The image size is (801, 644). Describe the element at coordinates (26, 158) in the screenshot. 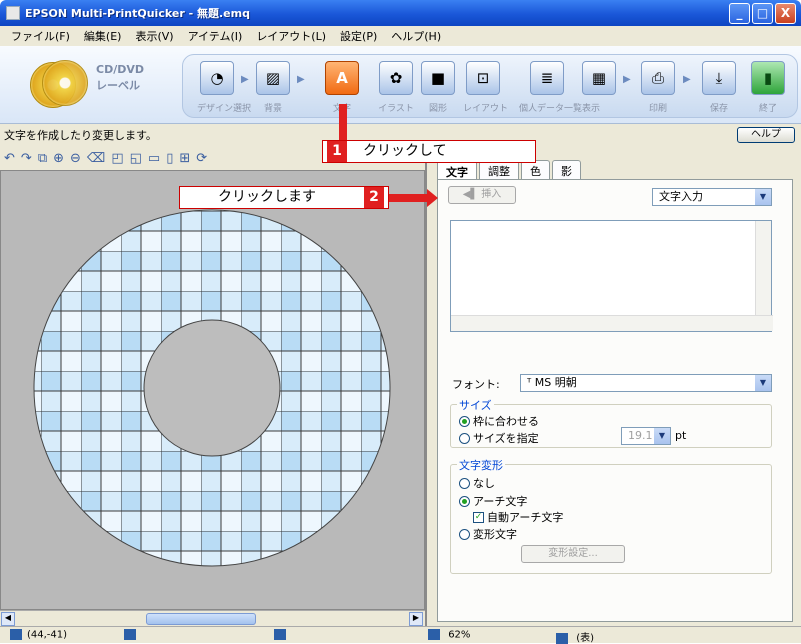

I see `redo-icon: ↷` at that location.